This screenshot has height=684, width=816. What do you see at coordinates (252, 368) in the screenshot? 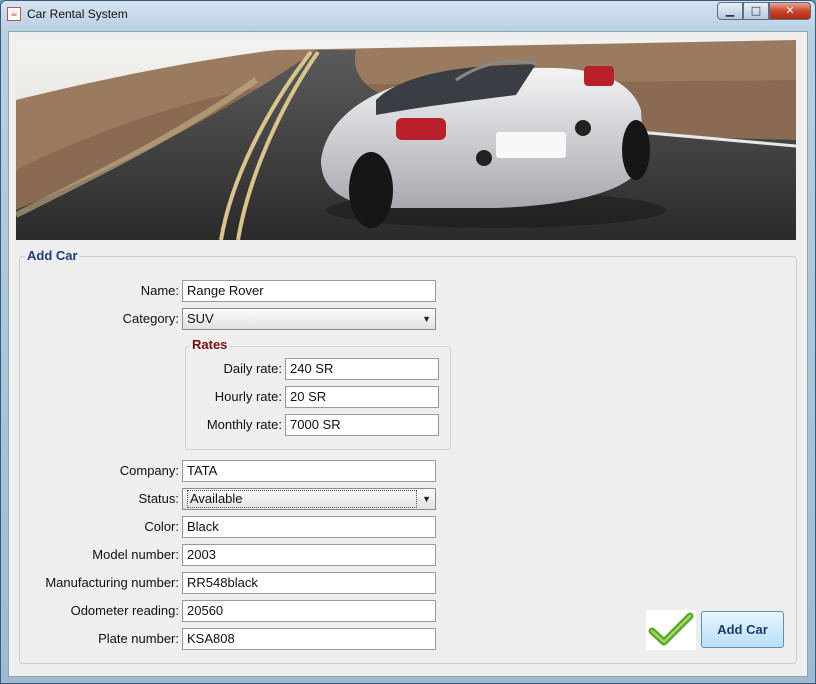
I see `daily-rate-label: Daily rate:` at bounding box center [252, 368].